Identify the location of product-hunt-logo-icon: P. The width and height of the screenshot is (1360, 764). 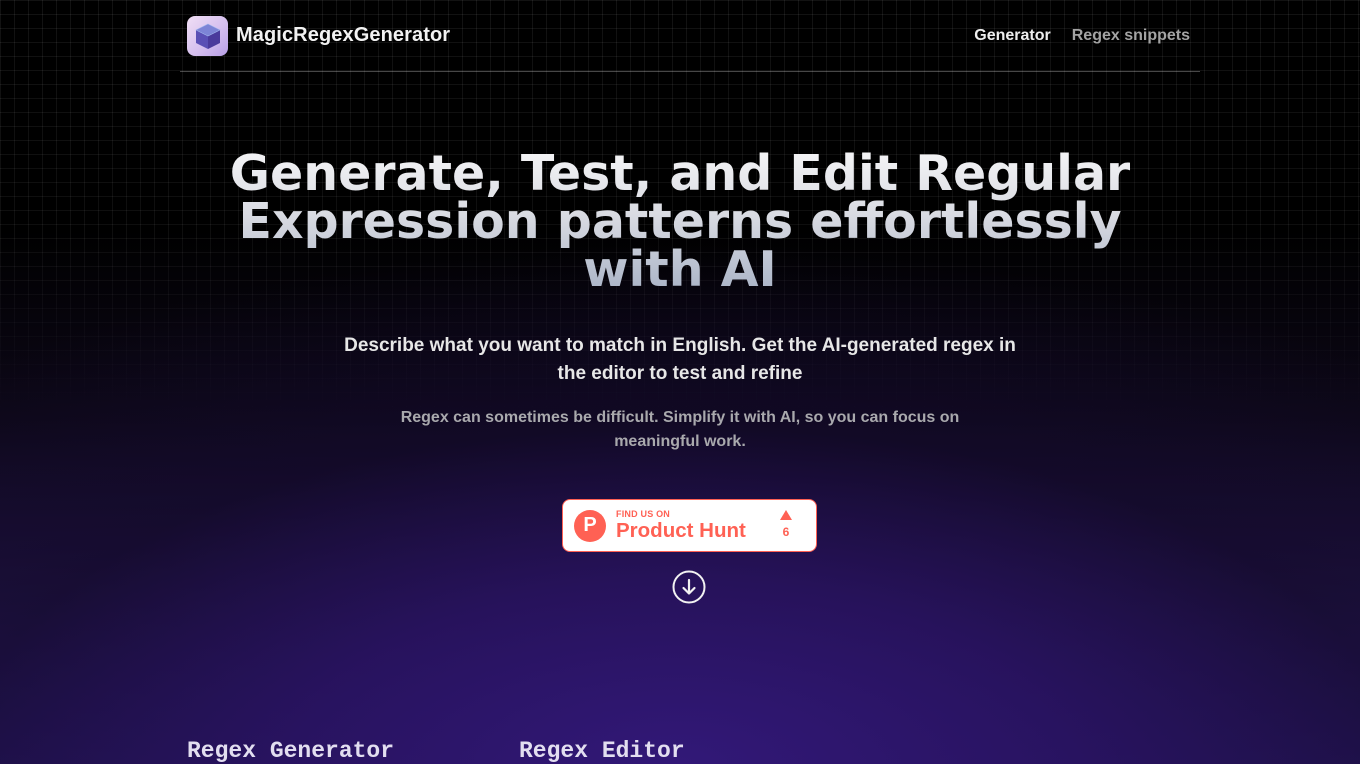
(590, 525).